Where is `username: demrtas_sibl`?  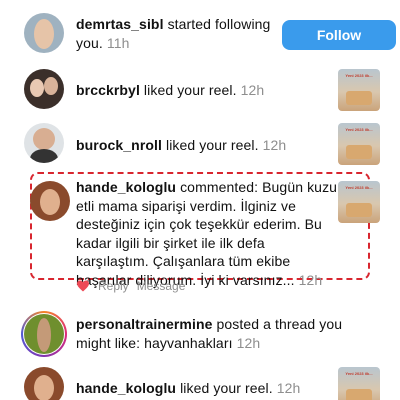 username: demrtas_sibl is located at coordinates (120, 24).